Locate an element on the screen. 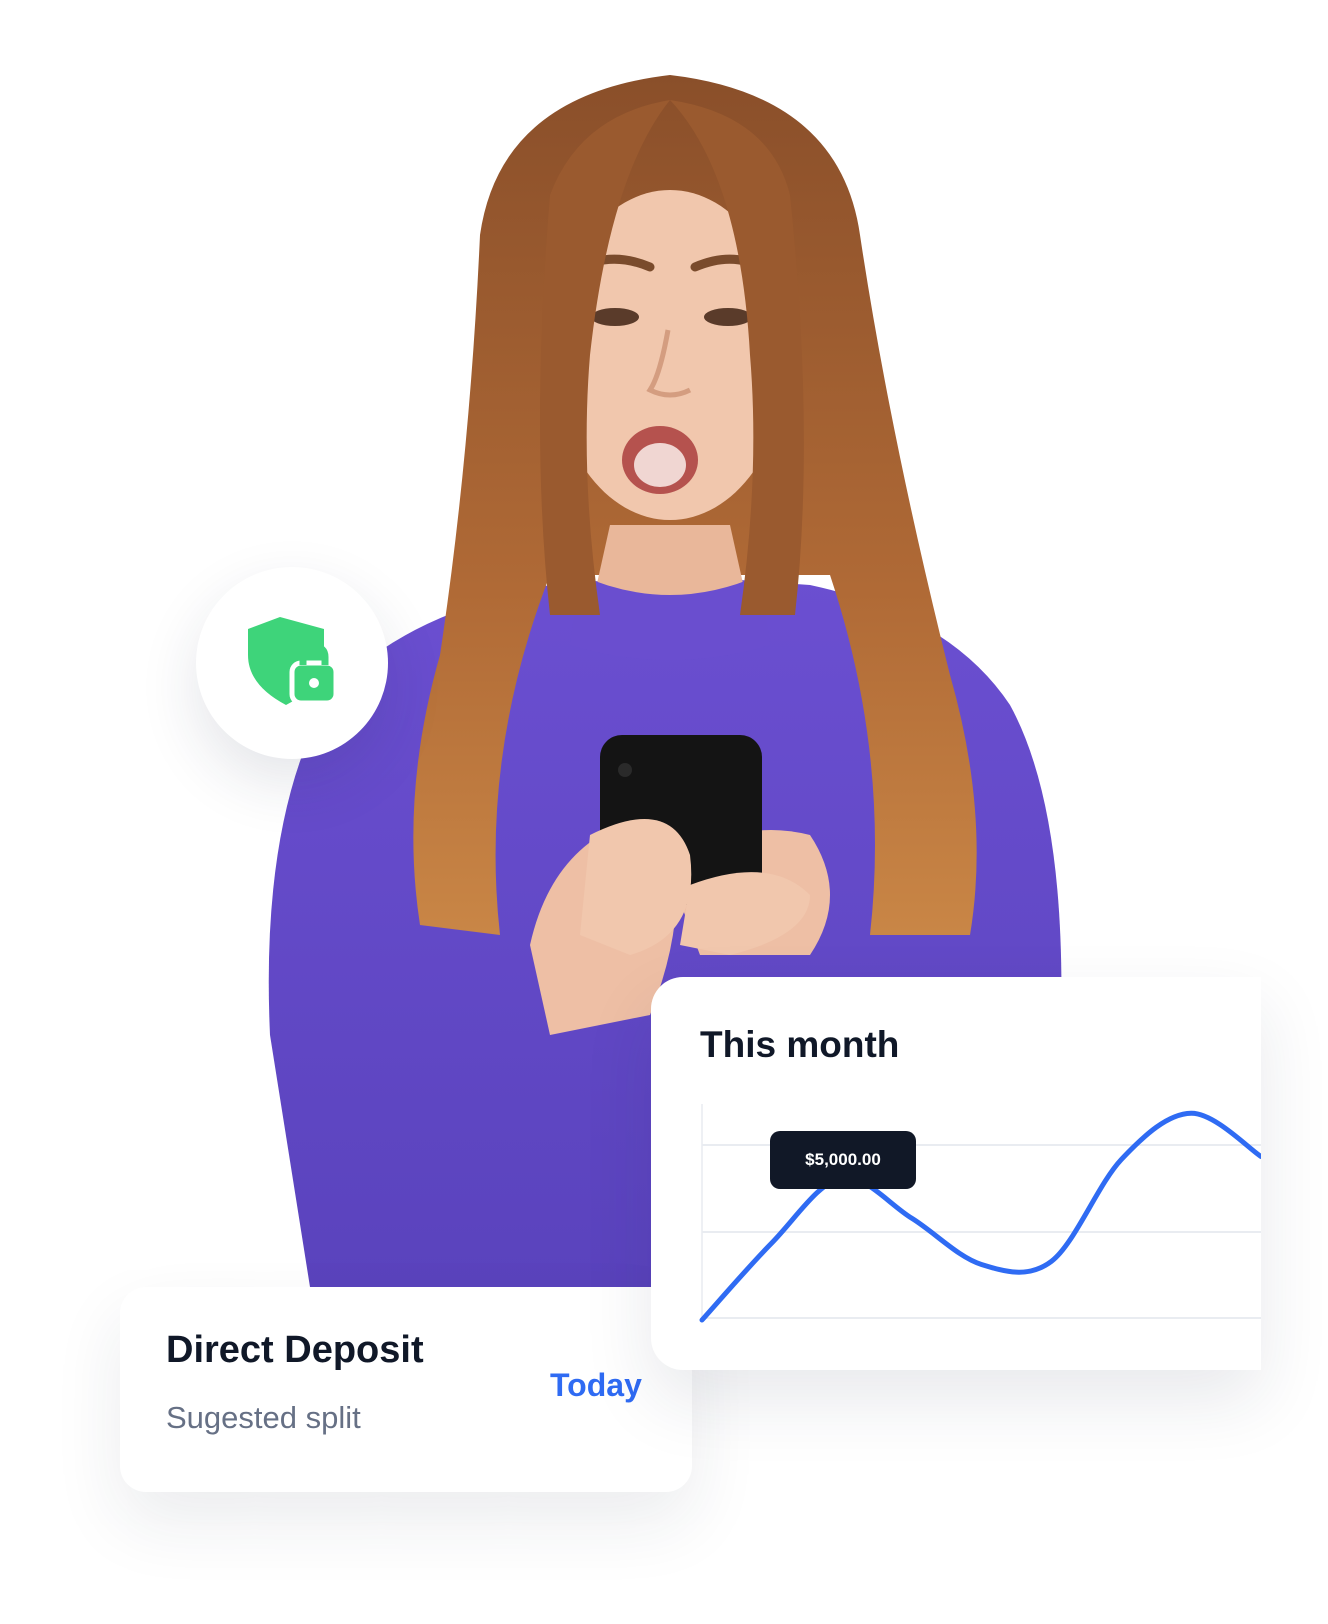  direct-deposit-card: Direct Deposit Sugested split Today is located at coordinates (406, 1389).